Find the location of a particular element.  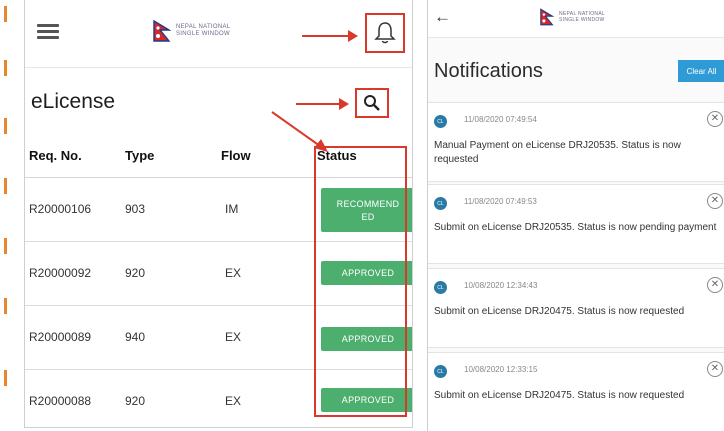

search-button is located at coordinates (372, 103).